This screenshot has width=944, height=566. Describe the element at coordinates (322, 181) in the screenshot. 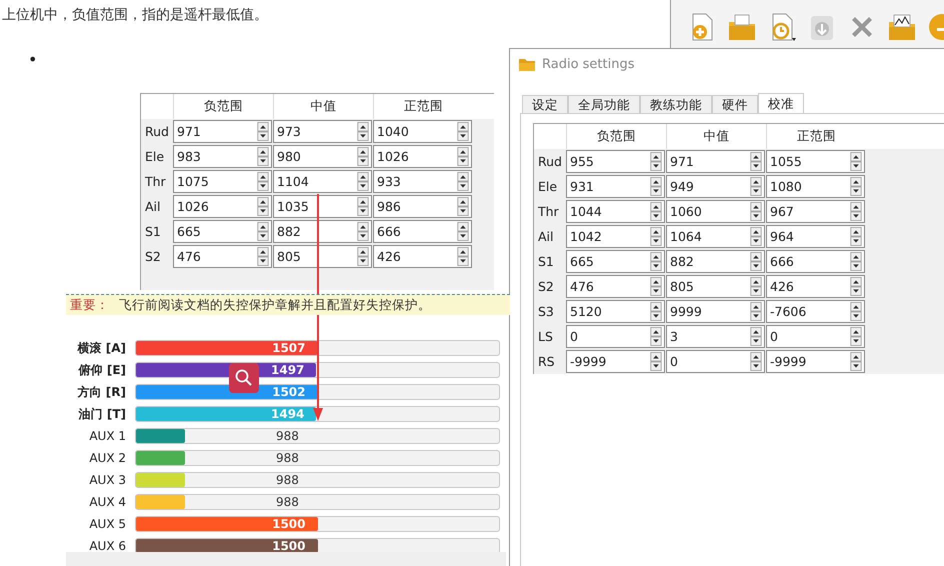

I see `spin-field: 1104` at that location.